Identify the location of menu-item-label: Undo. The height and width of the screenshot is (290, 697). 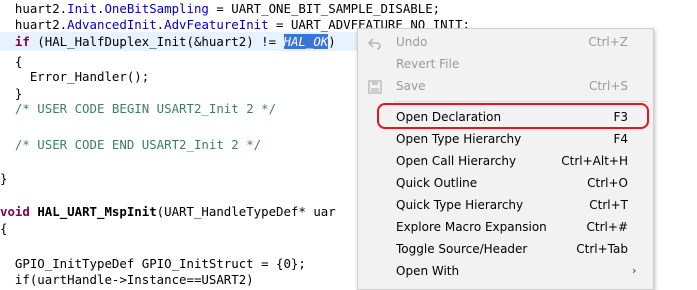
(412, 42).